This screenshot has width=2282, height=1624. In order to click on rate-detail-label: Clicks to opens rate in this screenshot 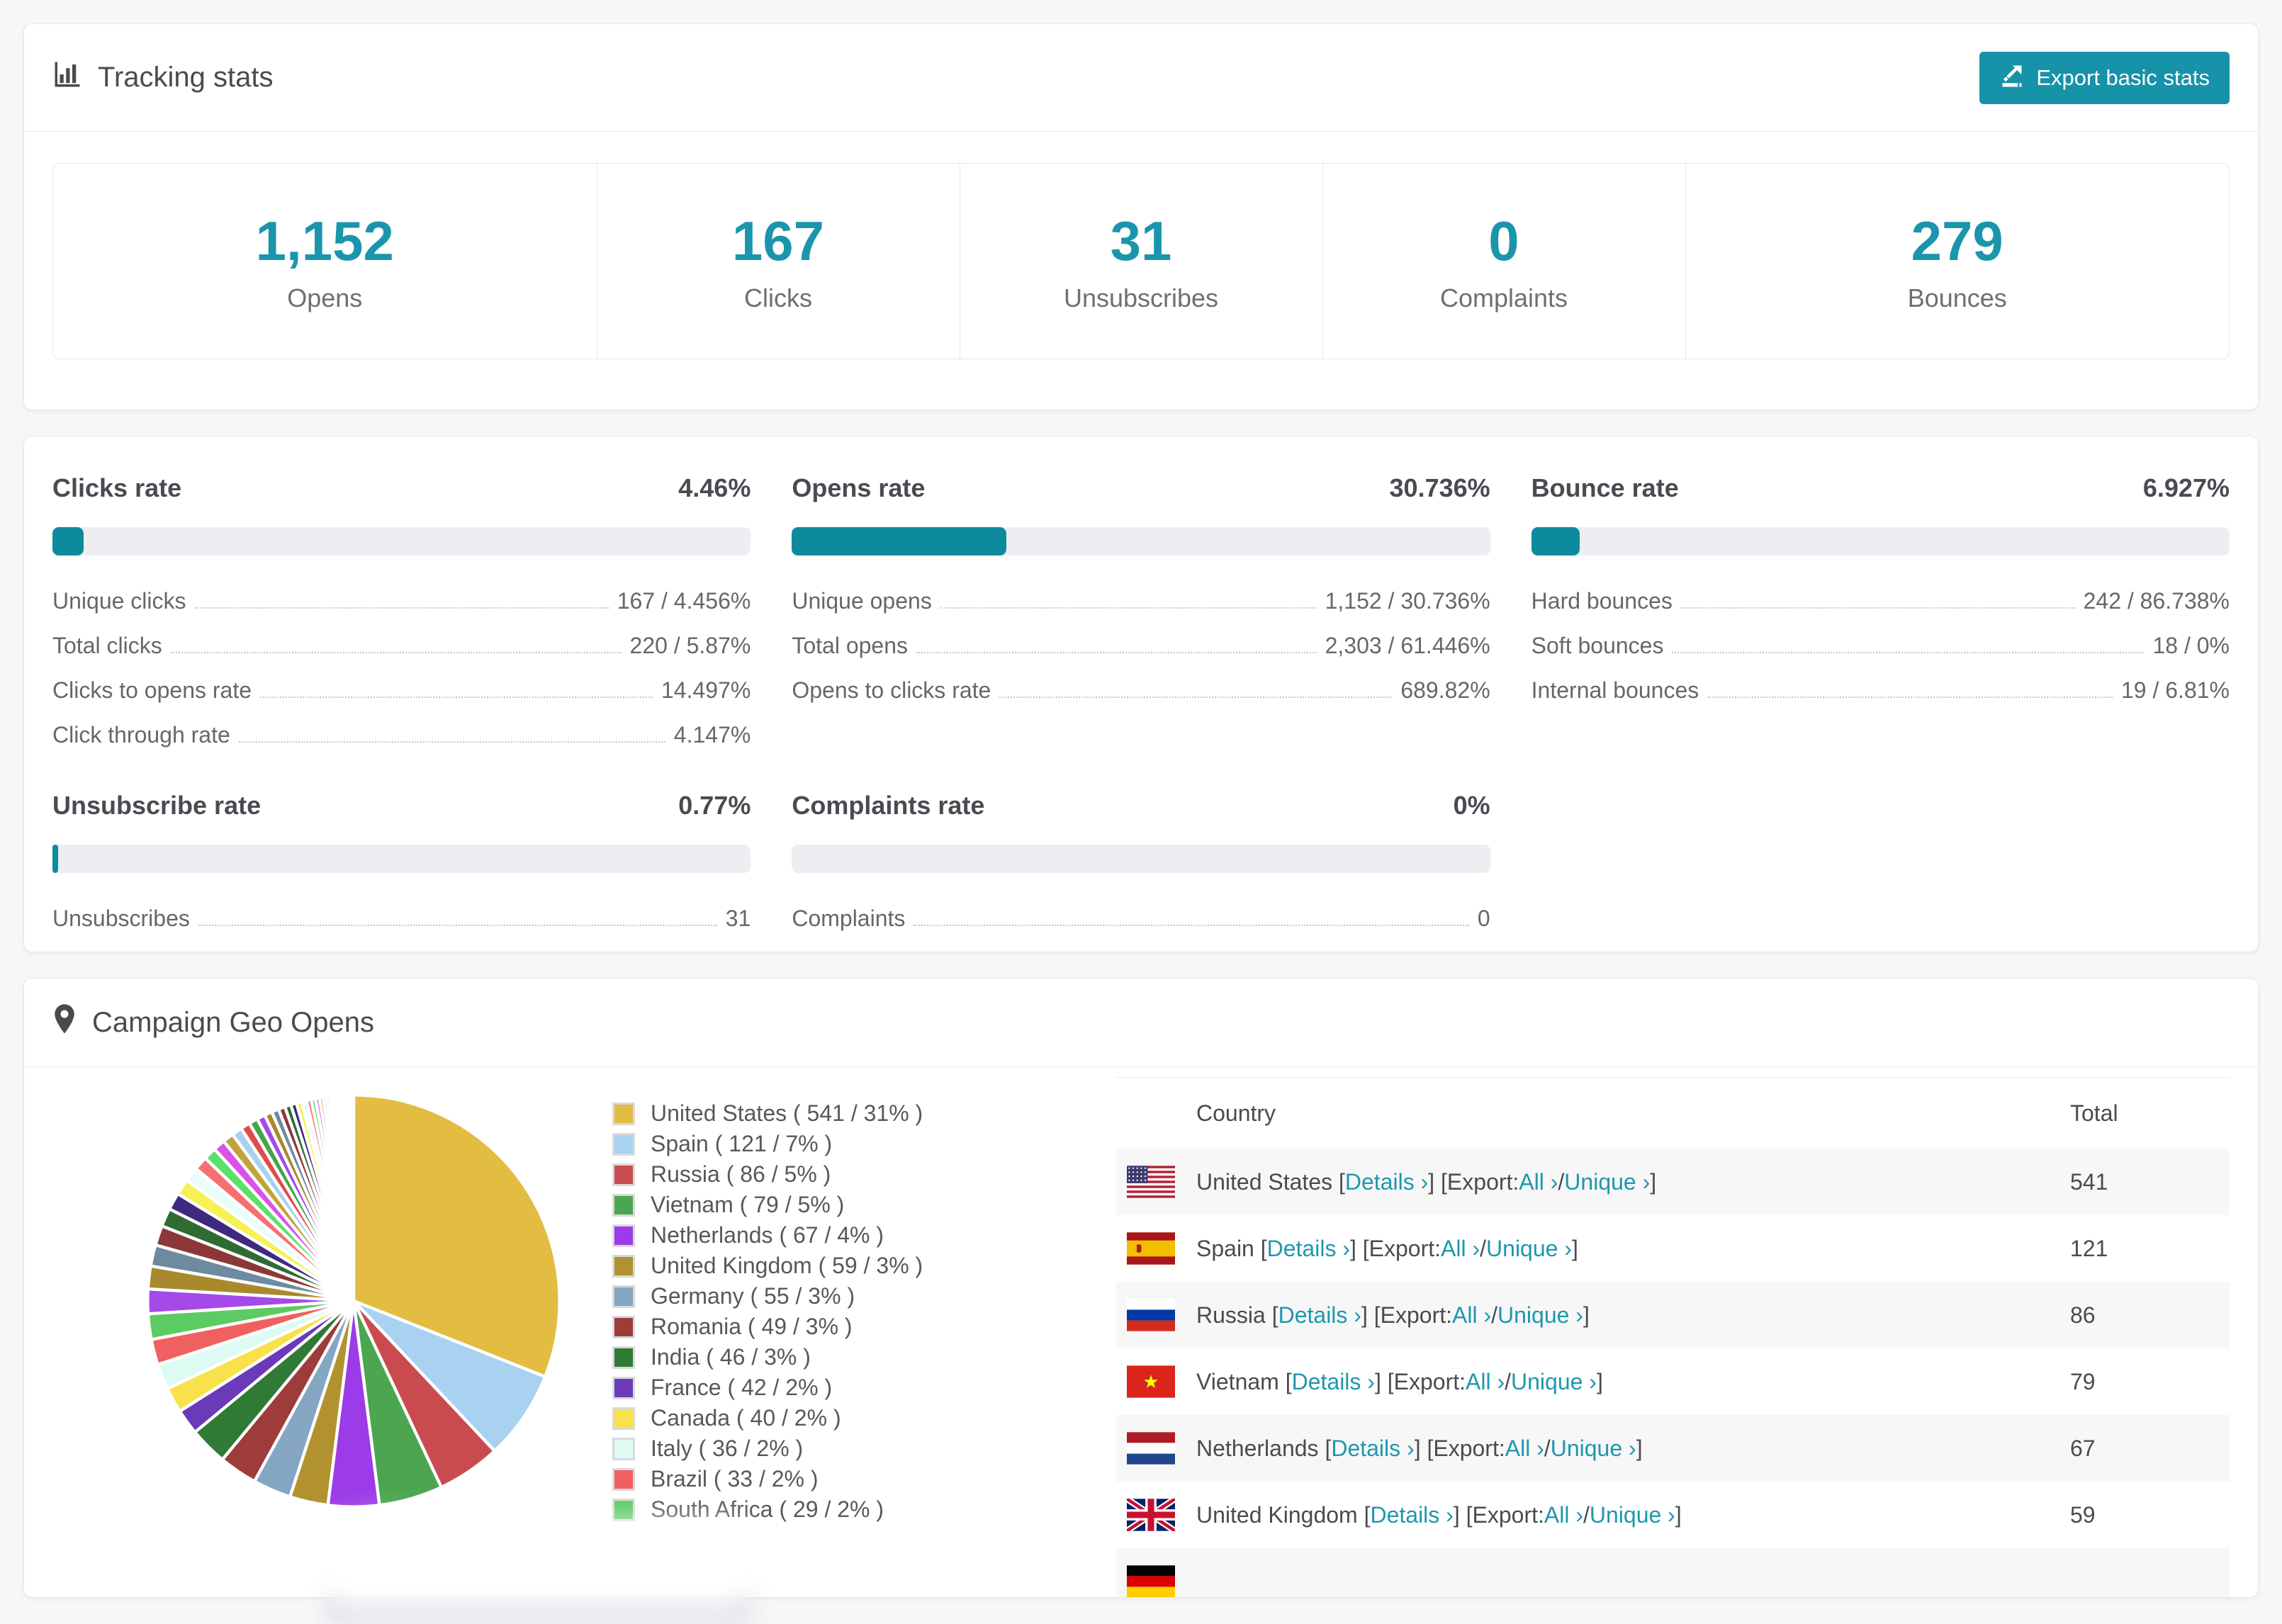, I will do `click(152, 690)`.